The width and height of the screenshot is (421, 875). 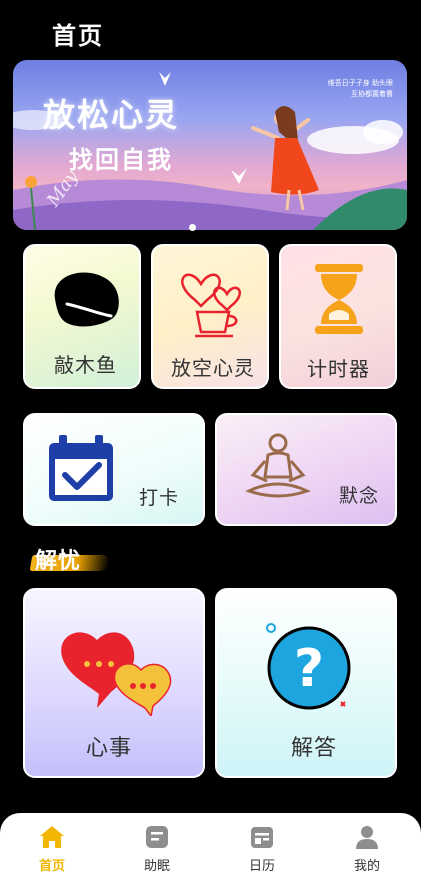 What do you see at coordinates (52, 837) in the screenshot?
I see `home-icon` at bounding box center [52, 837].